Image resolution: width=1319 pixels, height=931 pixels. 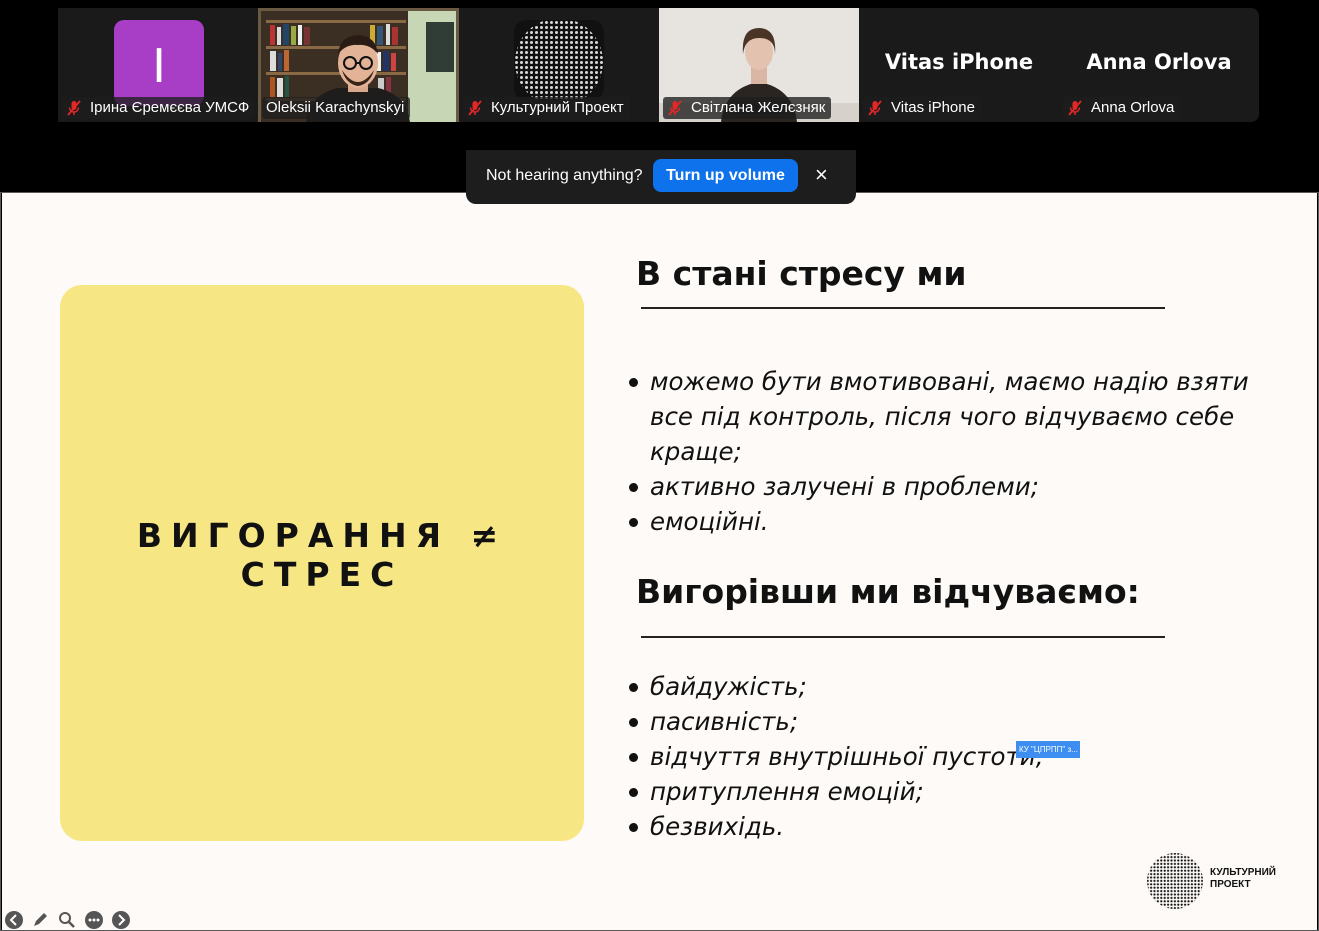 I want to click on participant-tile-active: Oleksii Karachynskyi, so click(x=358, y=65).